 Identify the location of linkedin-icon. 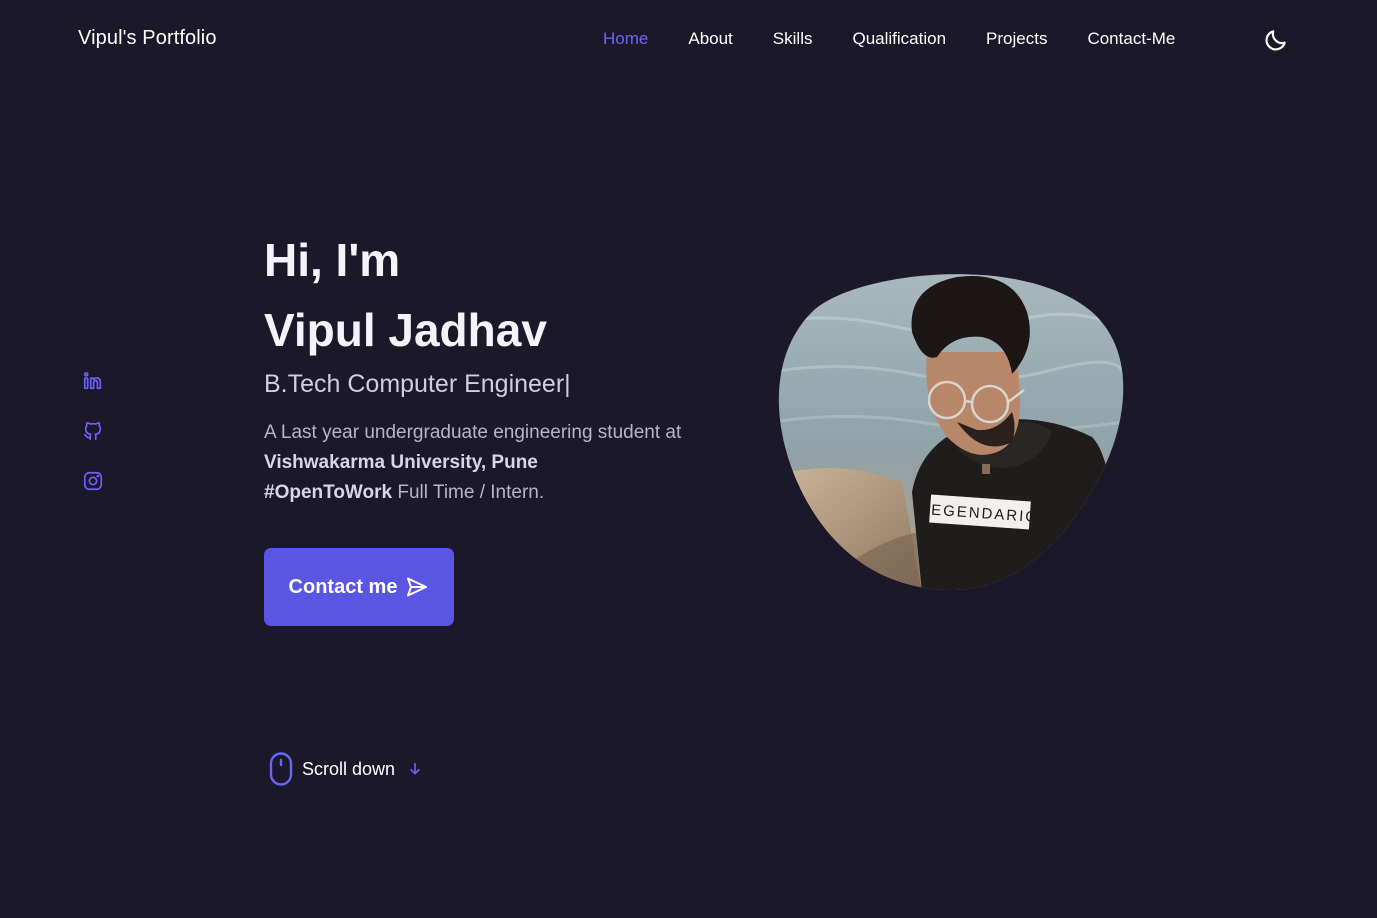
(93, 381).